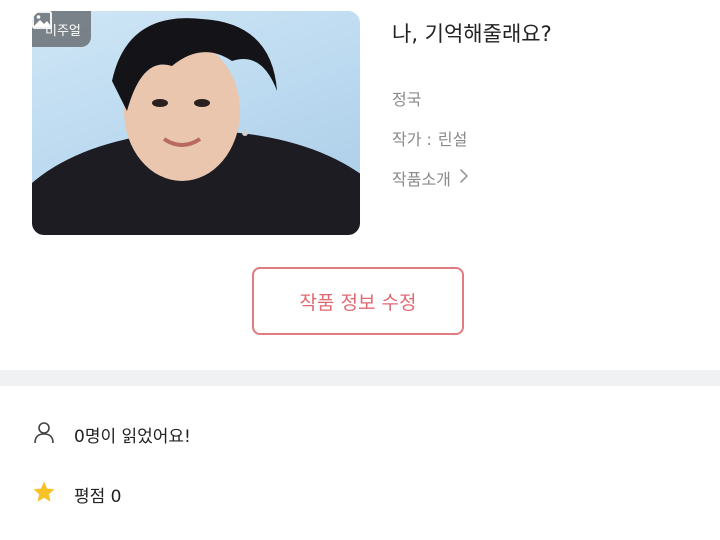 This screenshot has height=540, width=720. What do you see at coordinates (472, 34) in the screenshot?
I see `work-title: 나, 기억해줄래요?` at bounding box center [472, 34].